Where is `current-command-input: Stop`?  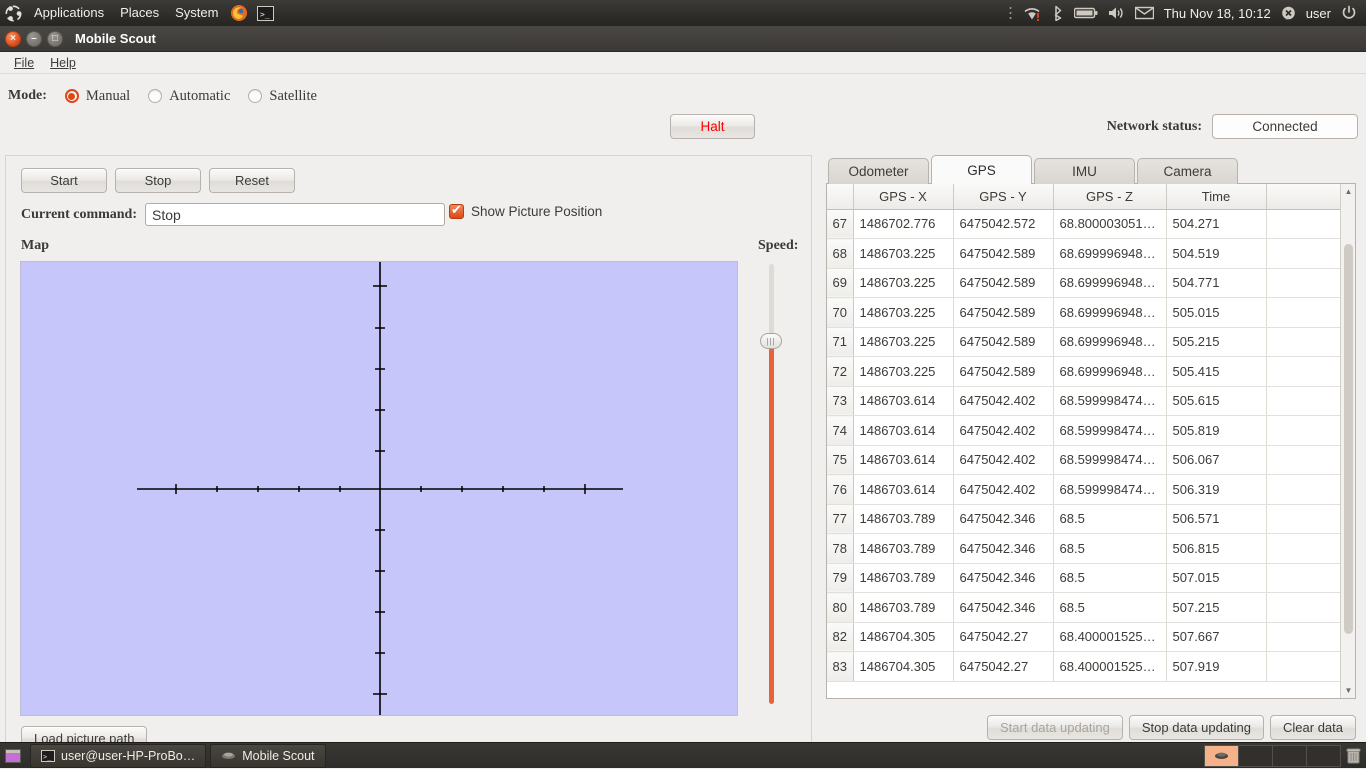 current-command-input: Stop is located at coordinates (295, 214).